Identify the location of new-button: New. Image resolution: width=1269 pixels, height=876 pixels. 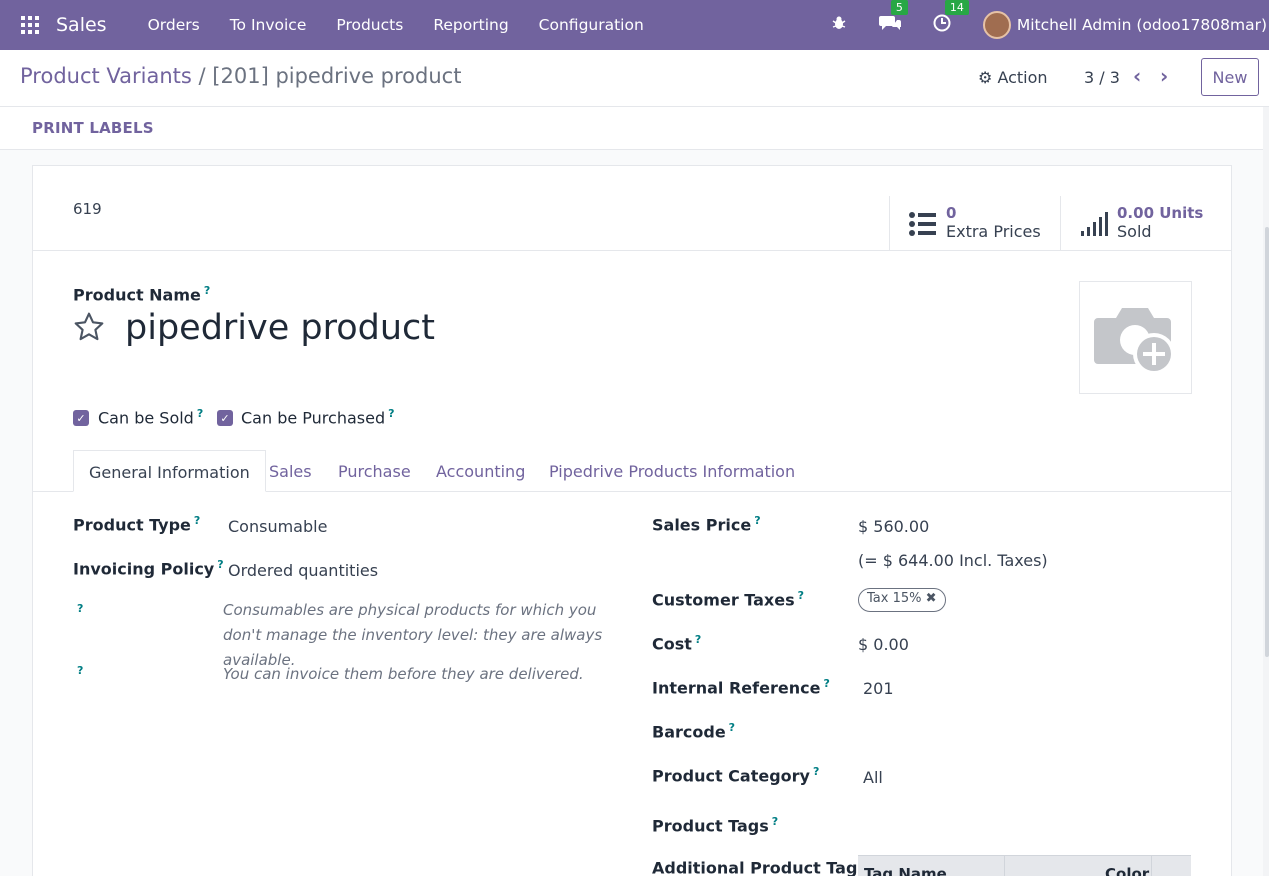
(1230, 77).